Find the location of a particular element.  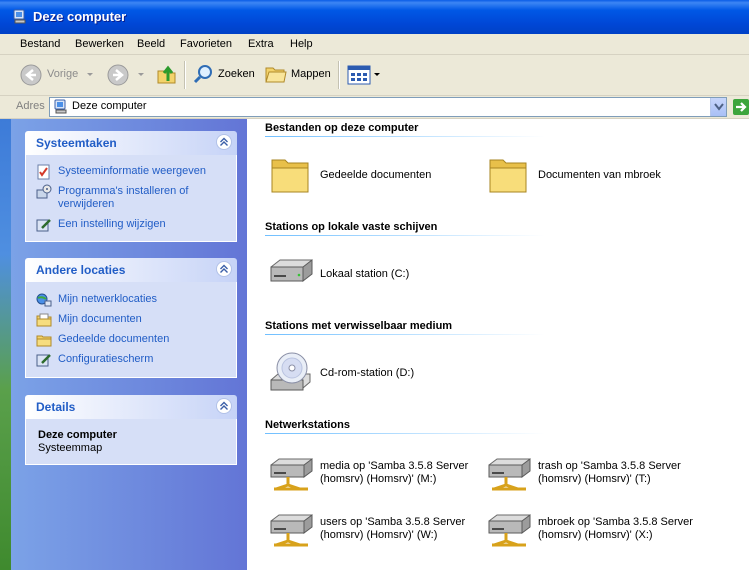

address-value: Deze computer is located at coordinates (109, 106).